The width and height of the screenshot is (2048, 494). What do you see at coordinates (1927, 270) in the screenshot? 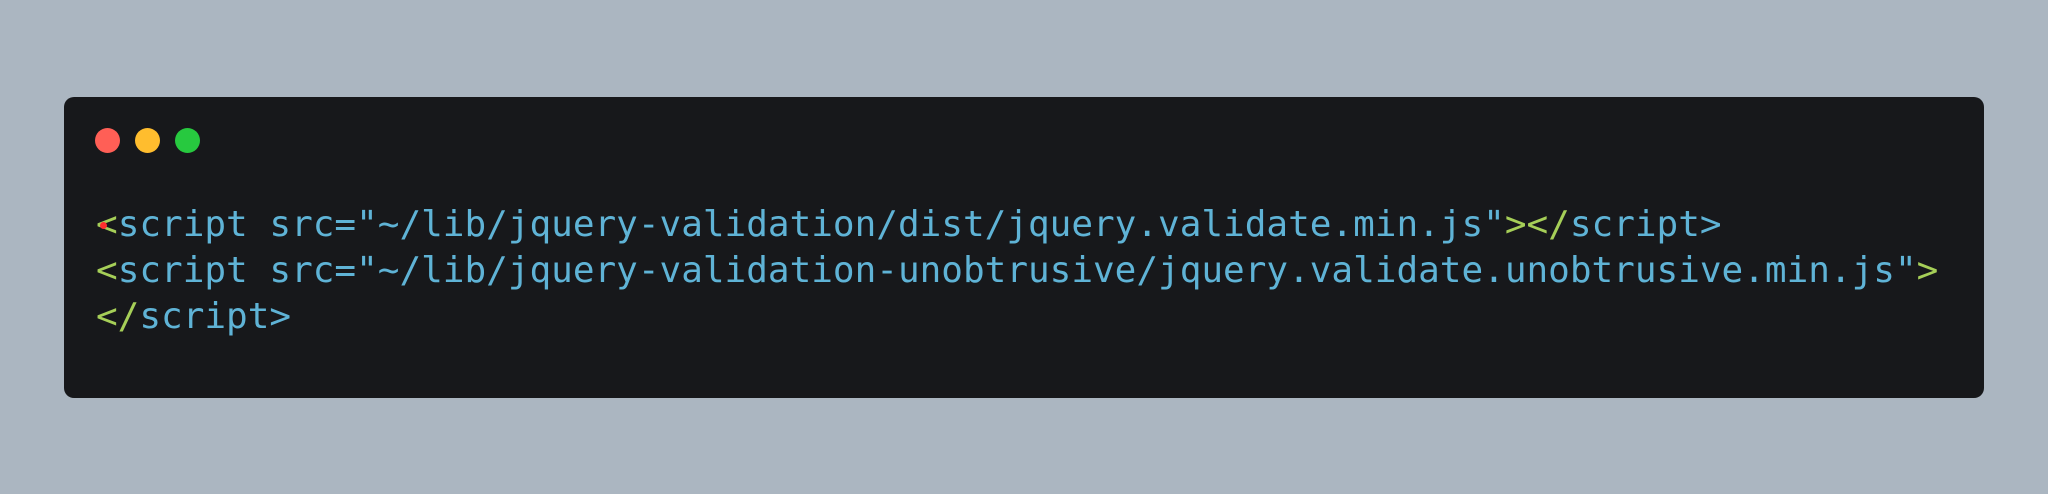
I see `close-bracket: >` at bounding box center [1927, 270].